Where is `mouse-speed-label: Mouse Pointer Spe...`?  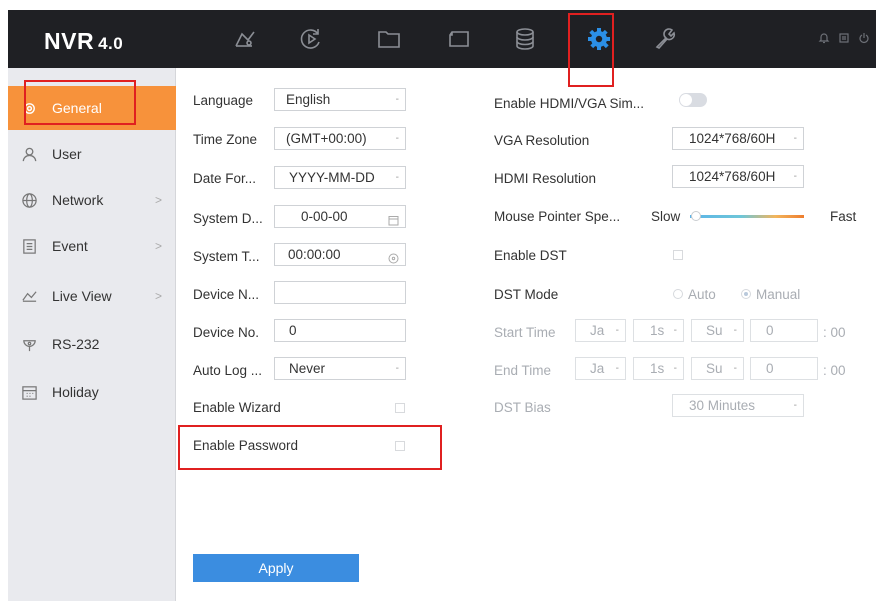
mouse-speed-label: Mouse Pointer Spe... is located at coordinates (557, 216).